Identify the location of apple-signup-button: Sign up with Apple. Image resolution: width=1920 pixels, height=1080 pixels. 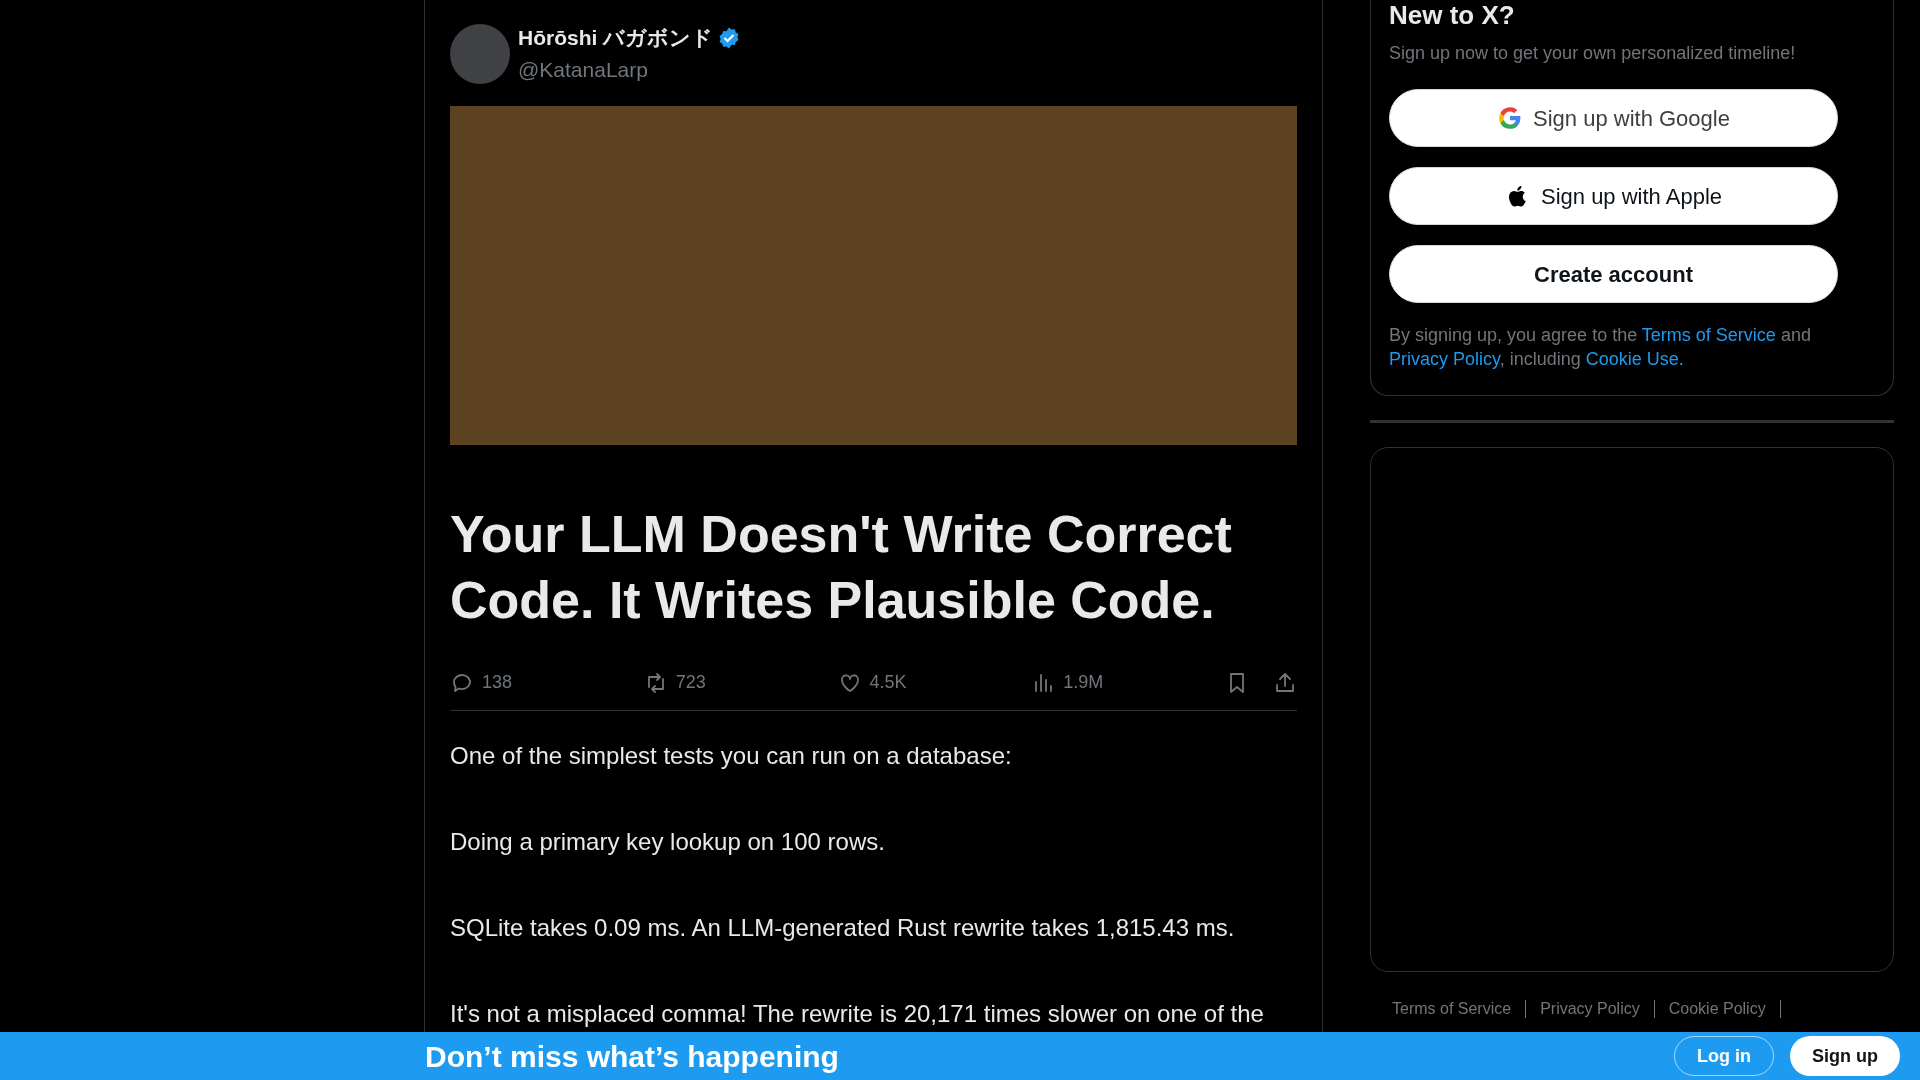
(1613, 196).